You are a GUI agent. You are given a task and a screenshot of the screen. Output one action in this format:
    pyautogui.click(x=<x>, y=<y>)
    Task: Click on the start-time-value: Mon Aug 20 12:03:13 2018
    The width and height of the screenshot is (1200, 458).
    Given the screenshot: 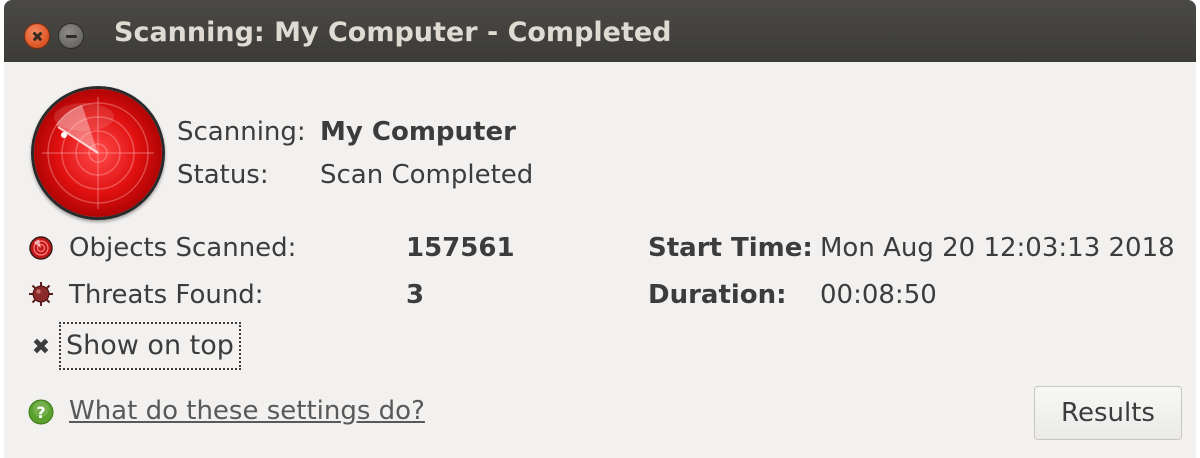 What is the action you would take?
    pyautogui.click(x=997, y=248)
    